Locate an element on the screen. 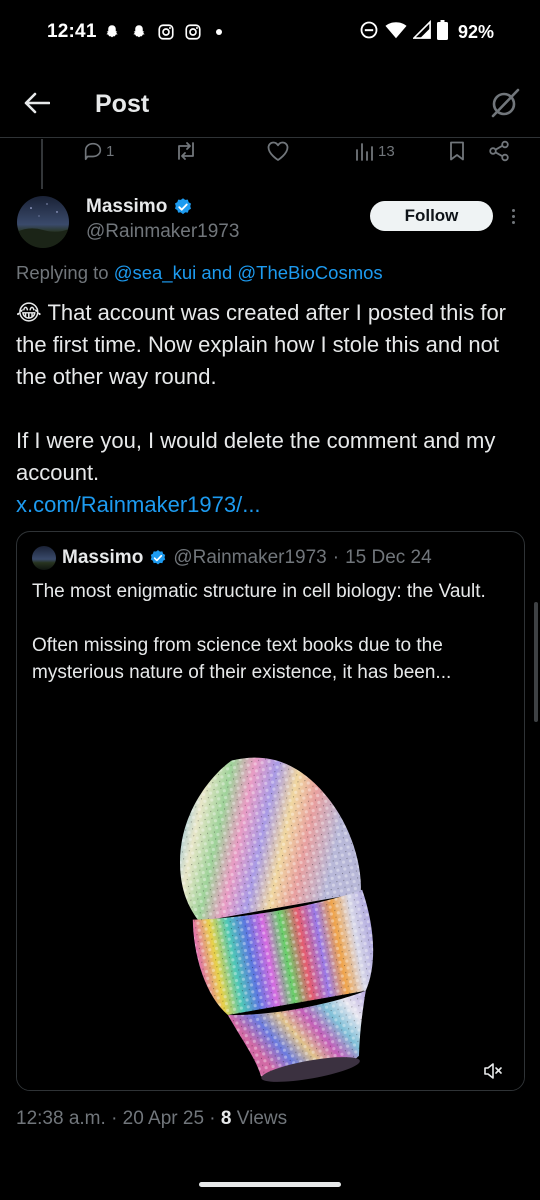  thread-connector-line is located at coordinates (42, 164).